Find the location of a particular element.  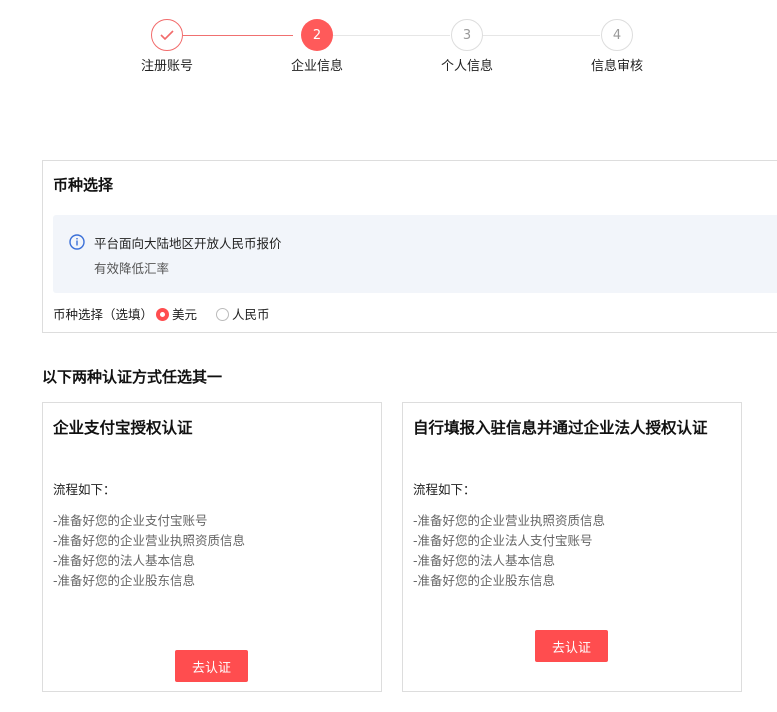

step-register: 注册账号 is located at coordinates (167, 46).